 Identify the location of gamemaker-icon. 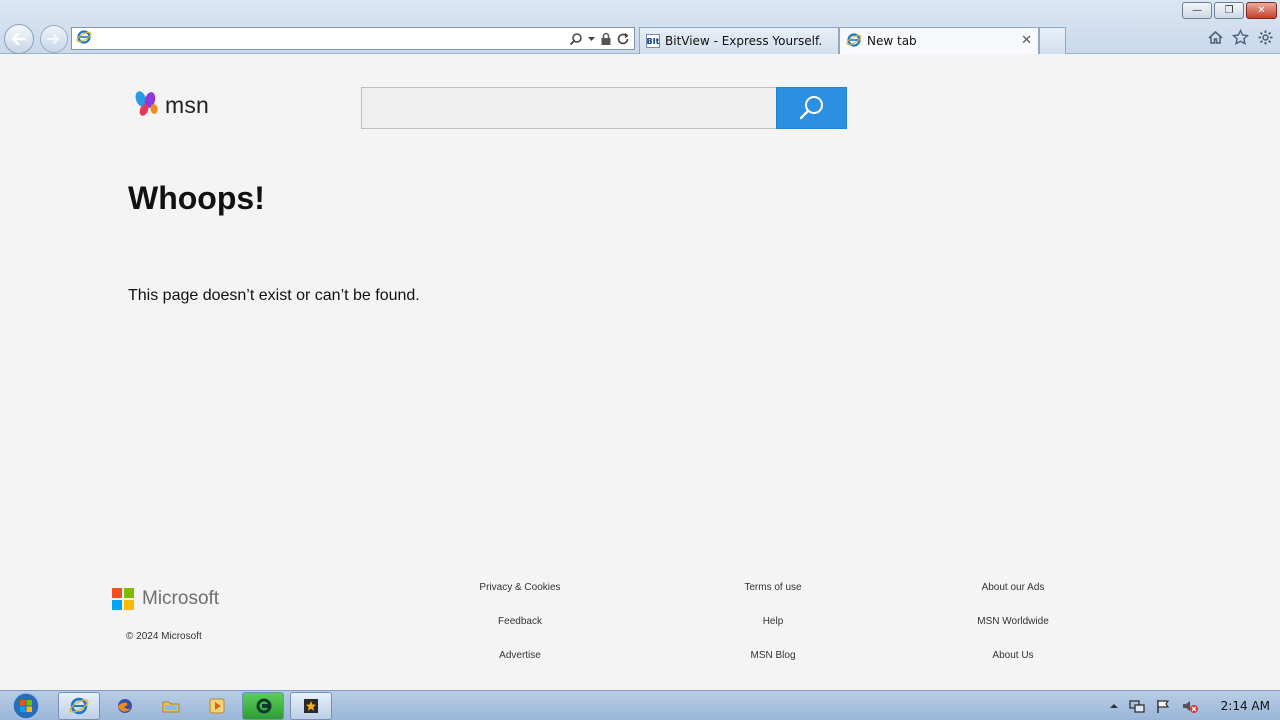
(264, 706).